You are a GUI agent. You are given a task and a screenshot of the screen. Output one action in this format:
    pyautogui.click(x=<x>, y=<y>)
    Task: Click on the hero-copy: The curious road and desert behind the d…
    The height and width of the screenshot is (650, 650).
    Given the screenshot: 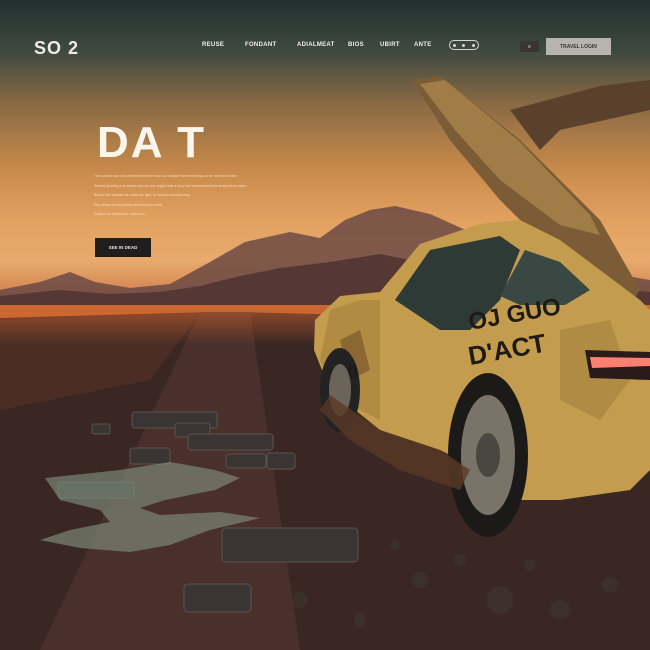 What is the action you would take?
    pyautogui.click(x=209, y=196)
    